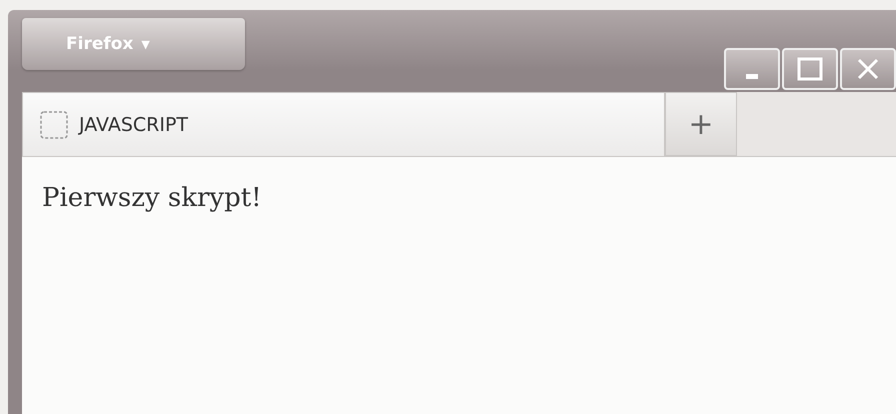 The image size is (896, 414). What do you see at coordinates (752, 76) in the screenshot?
I see `minimize-icon` at bounding box center [752, 76].